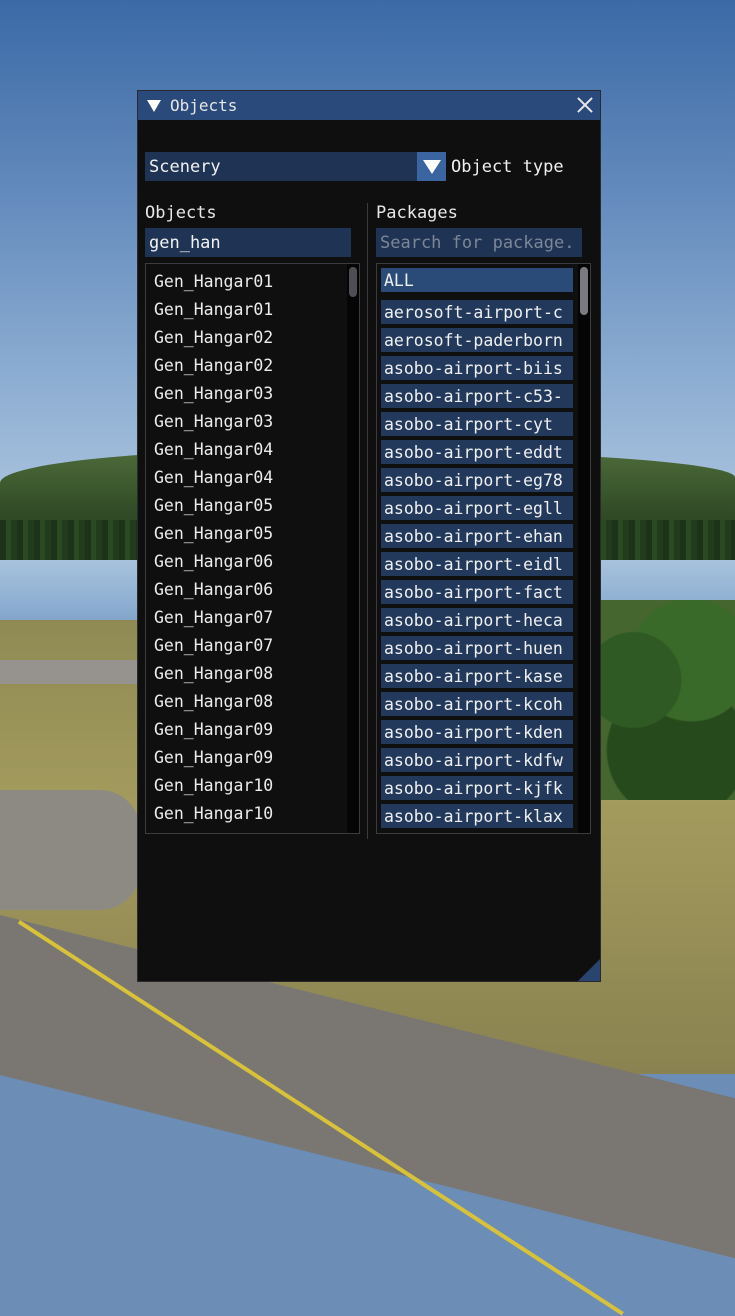  I want to click on object-type-value: Scenery, so click(185, 167).